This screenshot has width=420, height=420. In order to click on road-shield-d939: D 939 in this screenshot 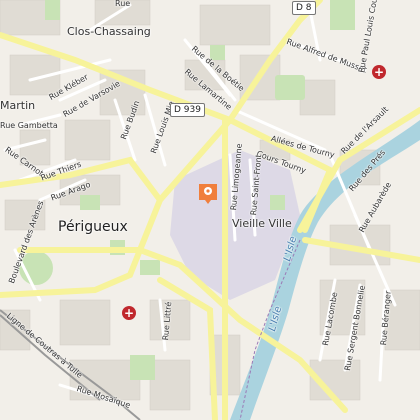, I will do `click(187, 110)`.